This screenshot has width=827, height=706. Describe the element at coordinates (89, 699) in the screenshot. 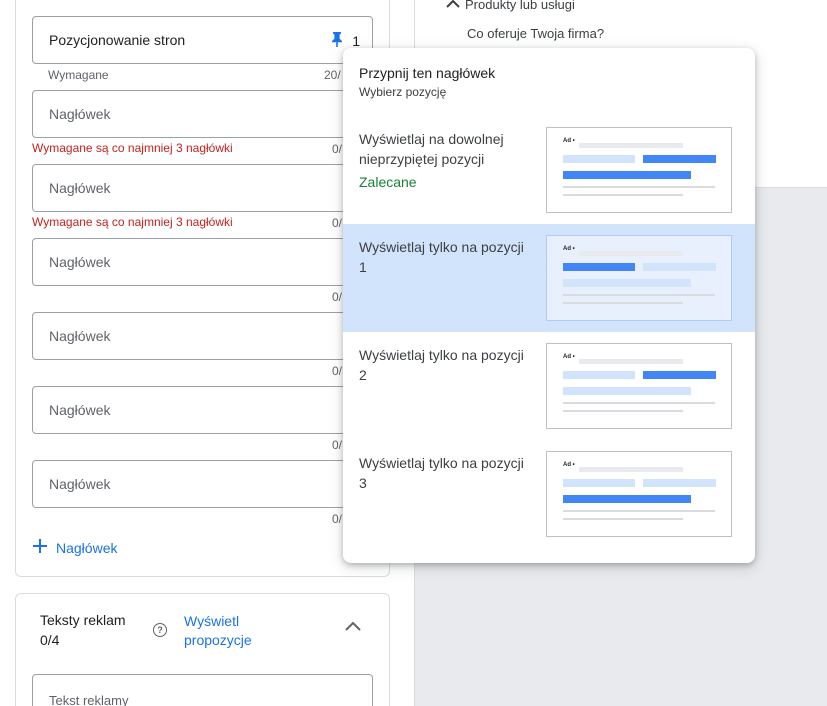

I see `description-input-placeholder: Tekst reklamy` at that location.